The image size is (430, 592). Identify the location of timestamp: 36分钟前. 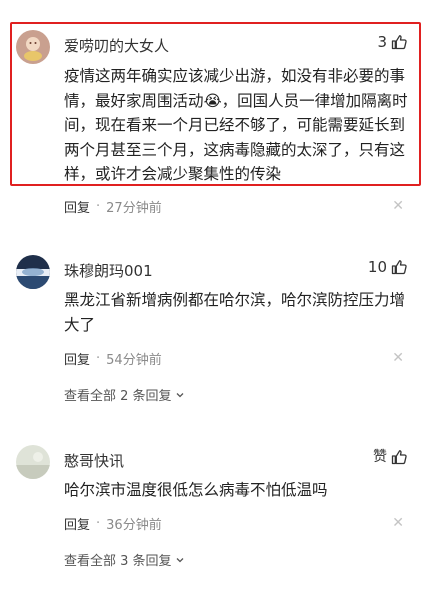
(134, 525).